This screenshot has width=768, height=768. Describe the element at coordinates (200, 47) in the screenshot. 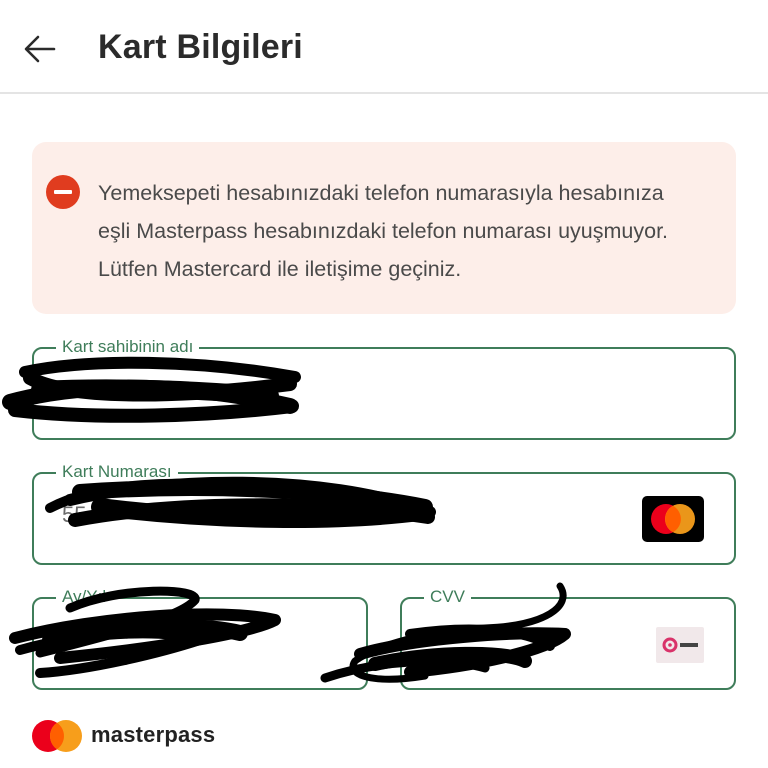

I see `page-title: Kart Bilgileri` at that location.